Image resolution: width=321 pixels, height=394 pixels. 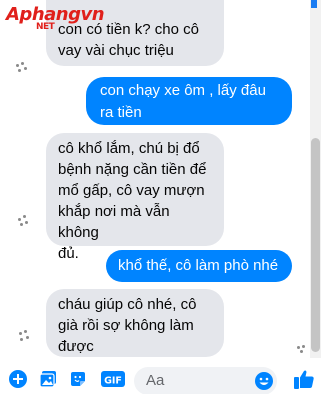 What do you see at coordinates (18, 379) in the screenshot?
I see `plus-icon` at bounding box center [18, 379].